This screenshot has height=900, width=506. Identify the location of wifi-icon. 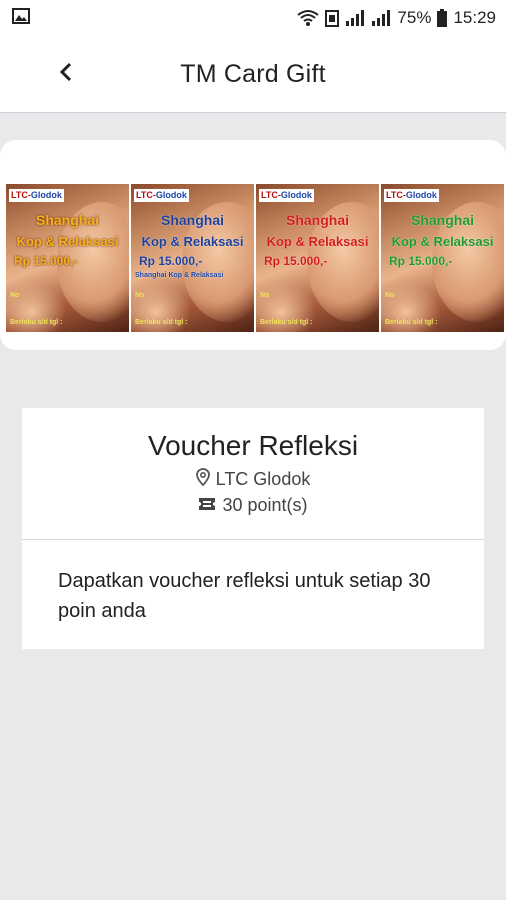
(308, 18).